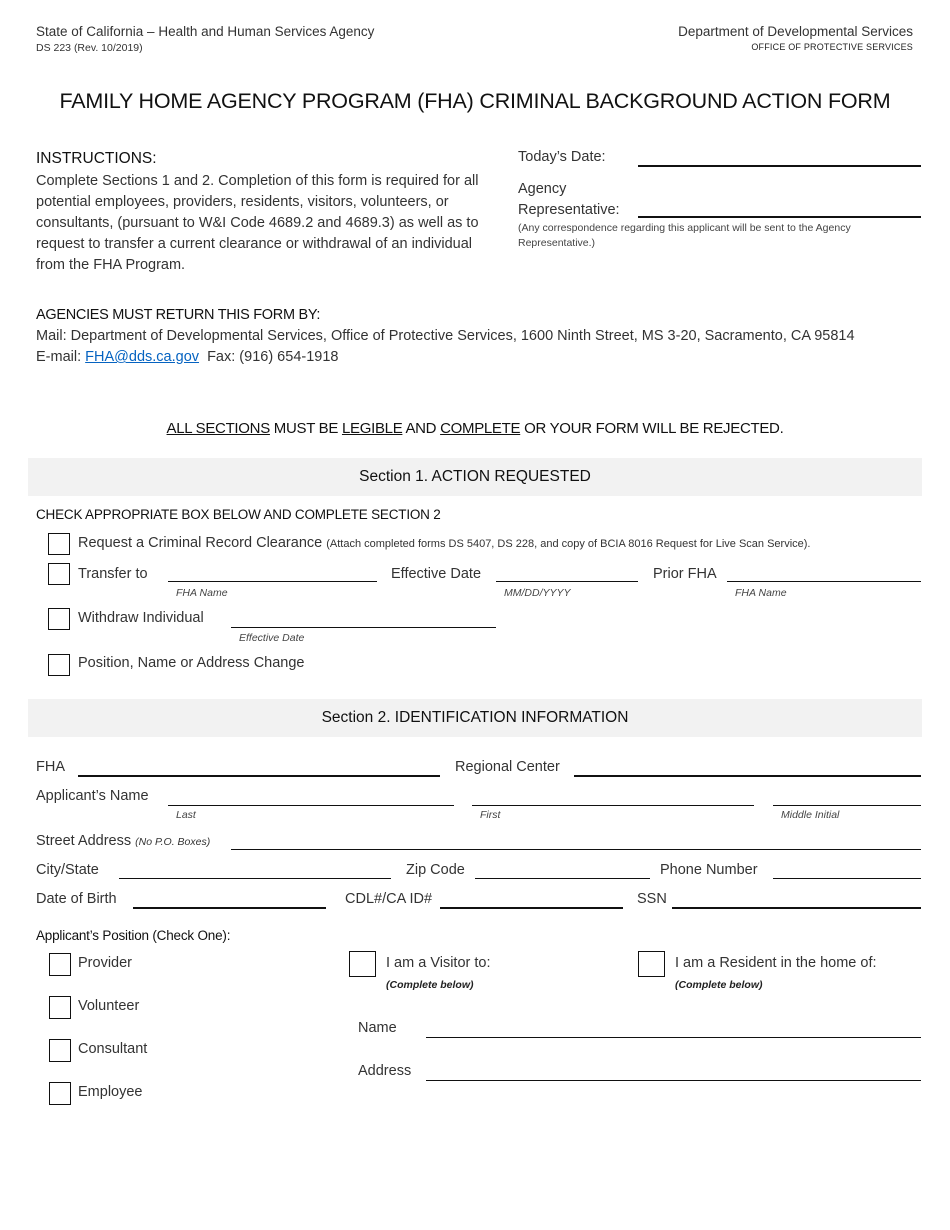 This screenshot has height=1230, width=950. I want to click on resident-label: I am a Resident in the home of:, so click(776, 963).